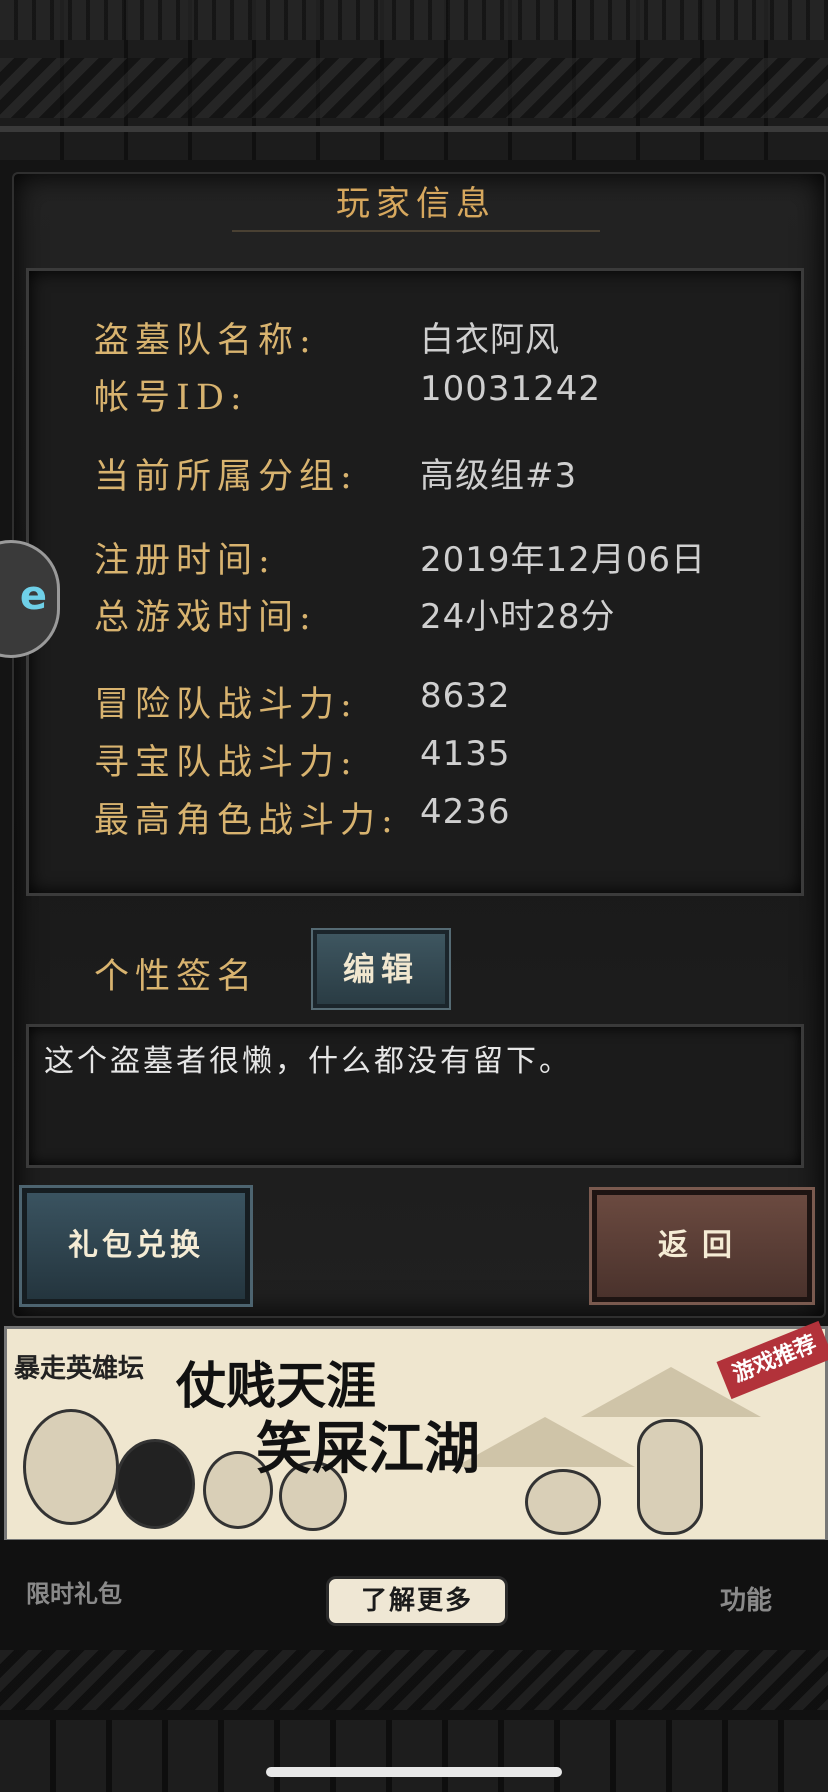 Image resolution: width=828 pixels, height=1792 pixels. I want to click on adventure-power-value: 8632, so click(465, 696).